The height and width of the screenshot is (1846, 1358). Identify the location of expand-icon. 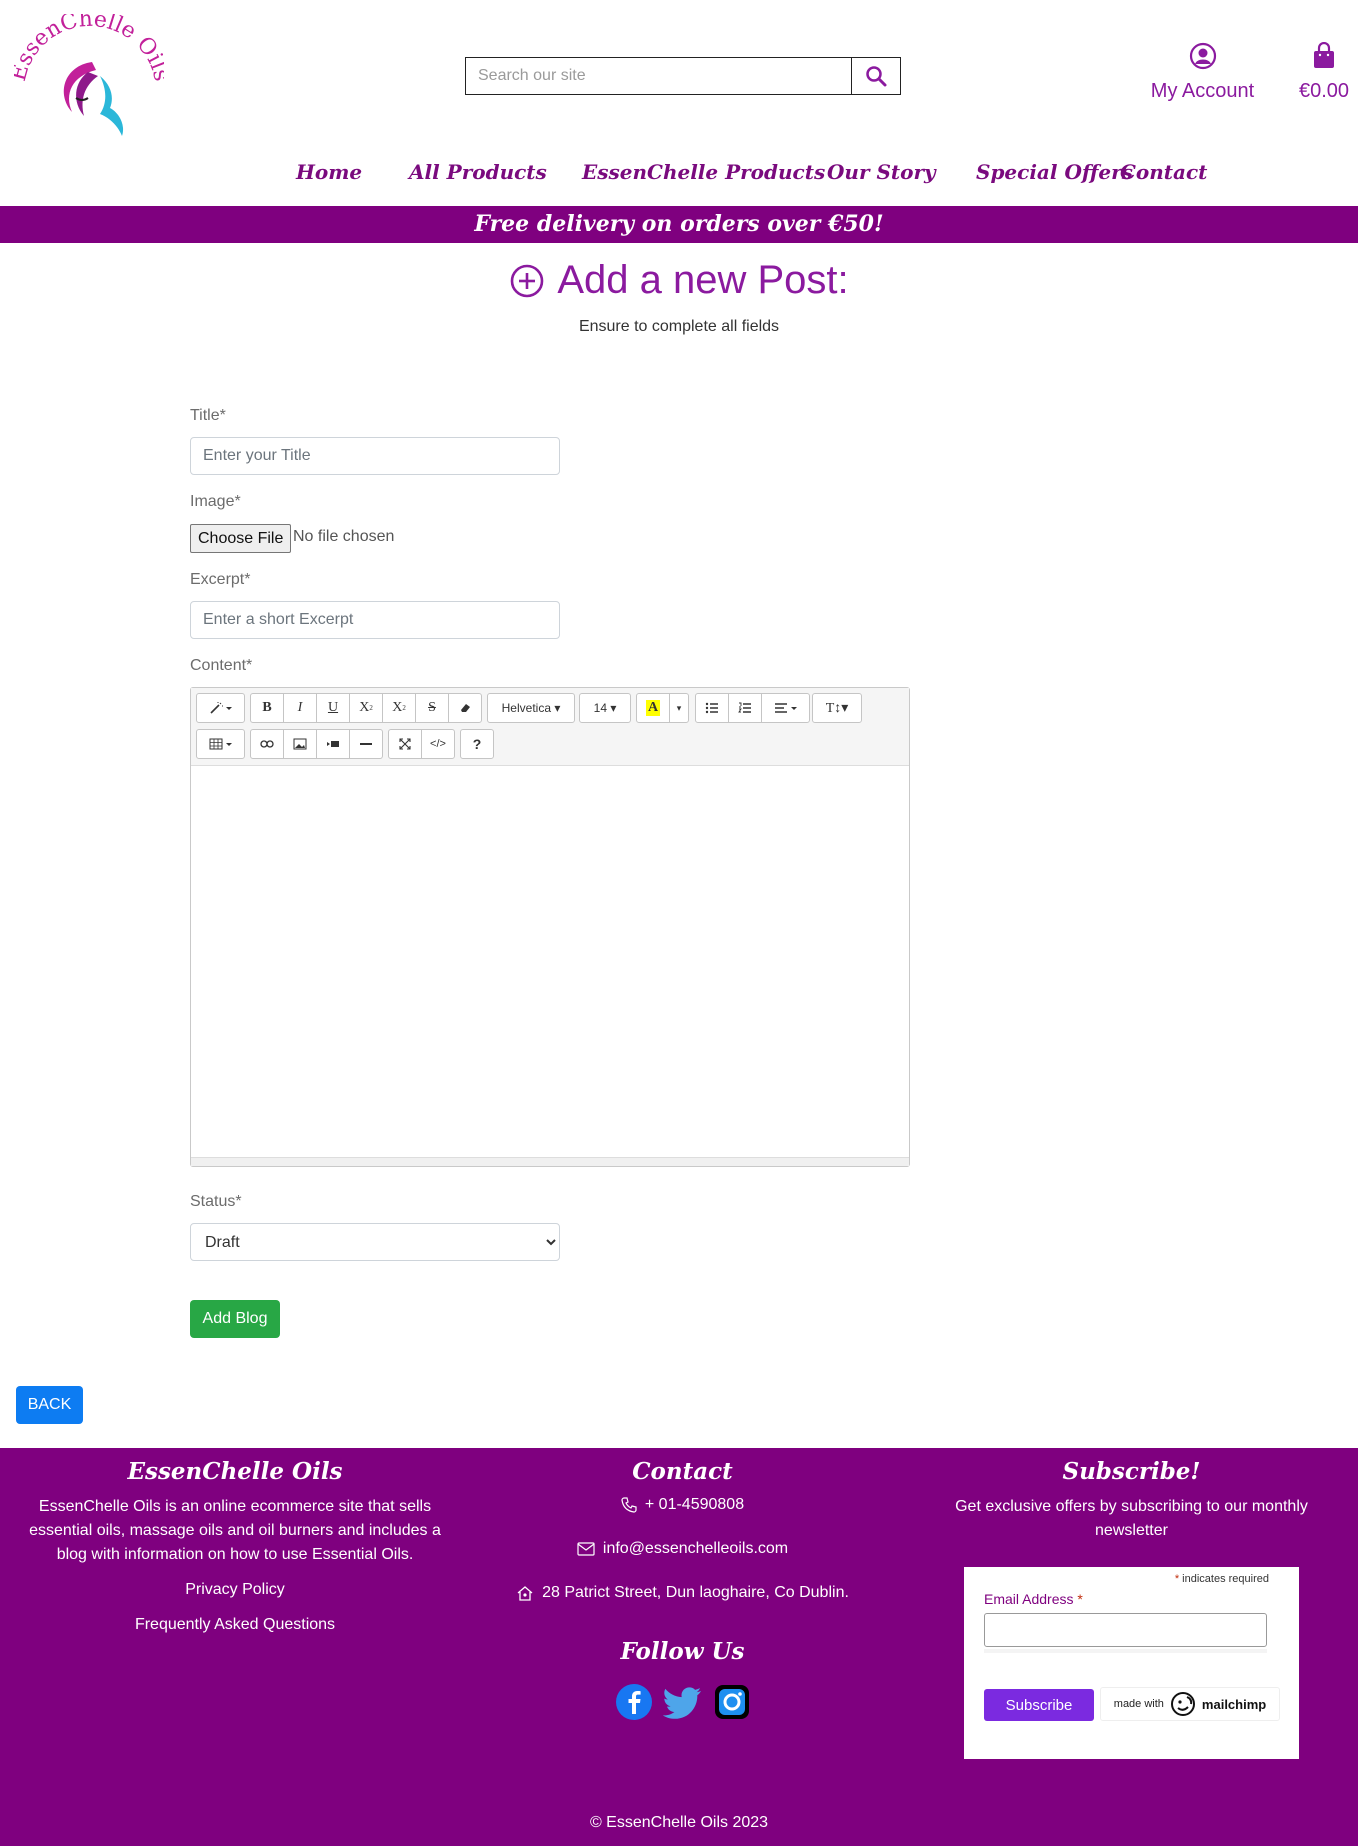
(405, 744).